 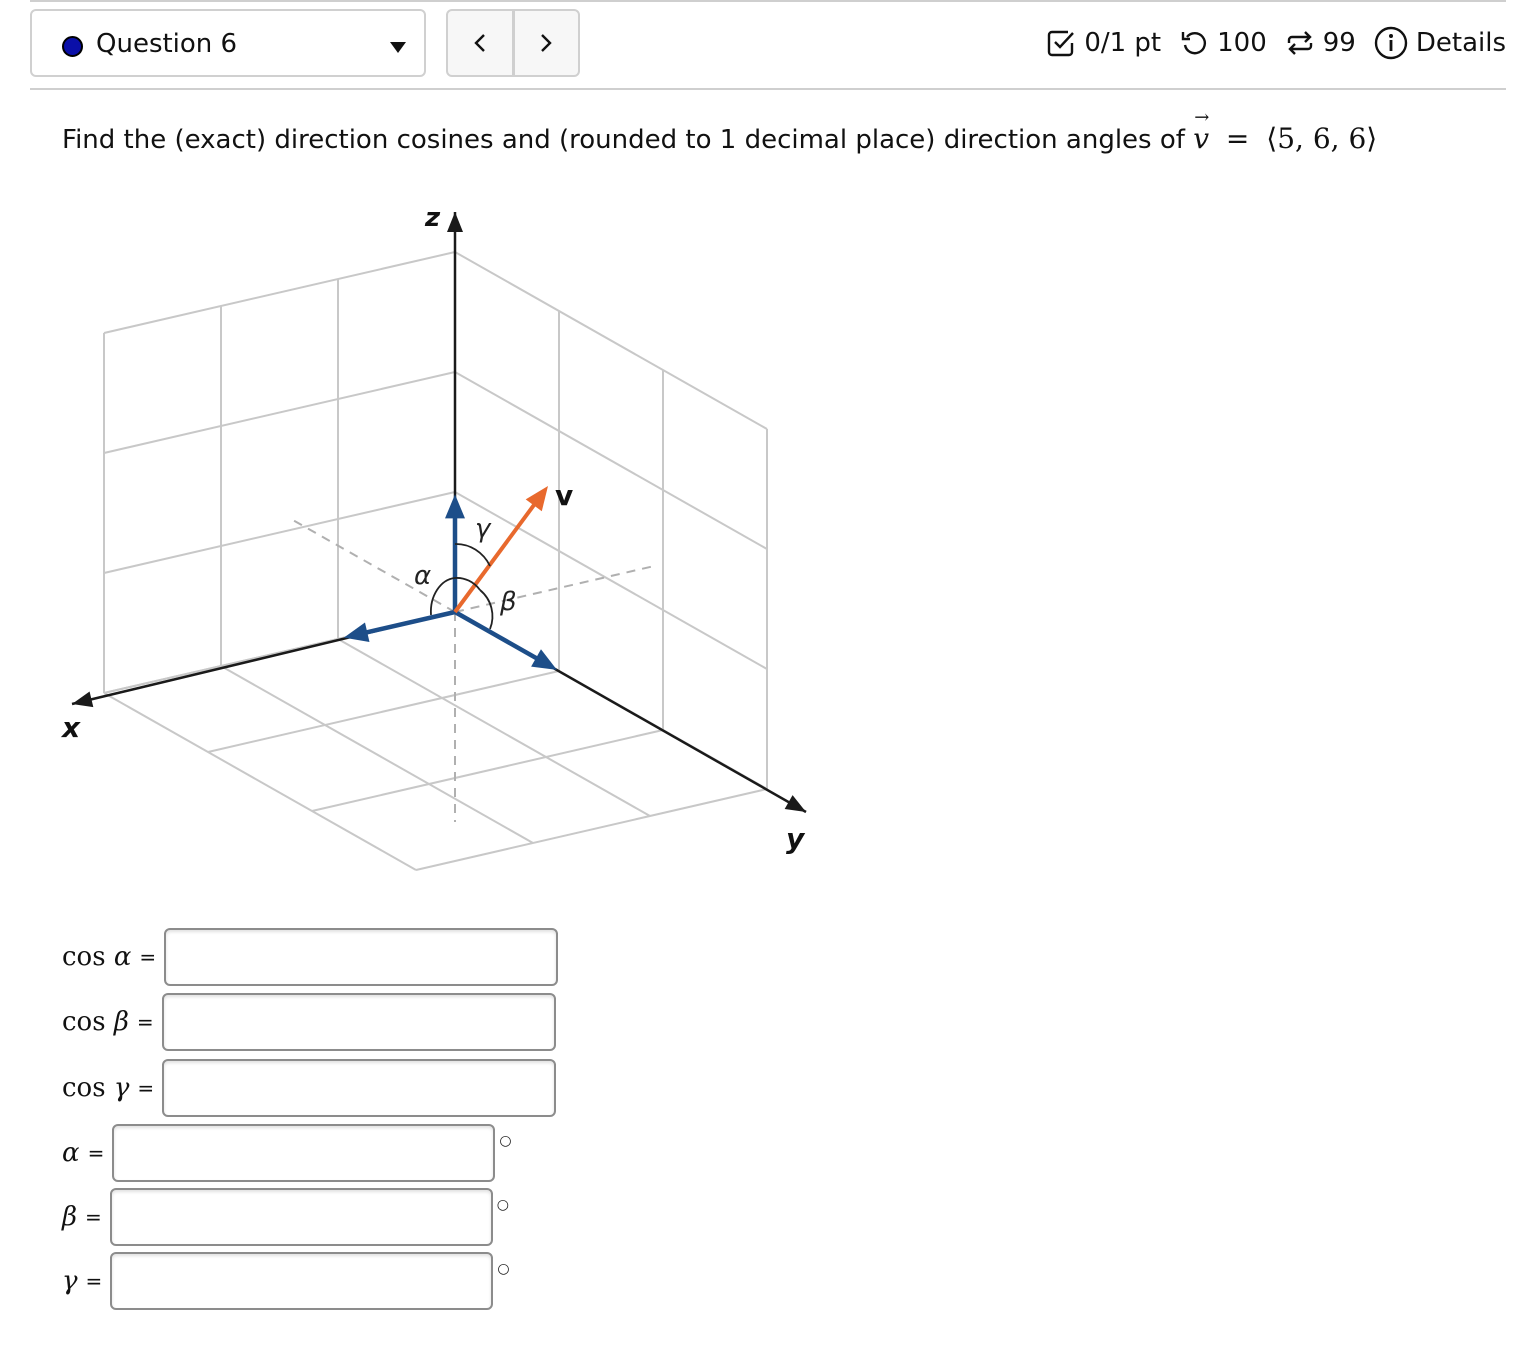 I want to click on question-status-dot, so click(x=72, y=46).